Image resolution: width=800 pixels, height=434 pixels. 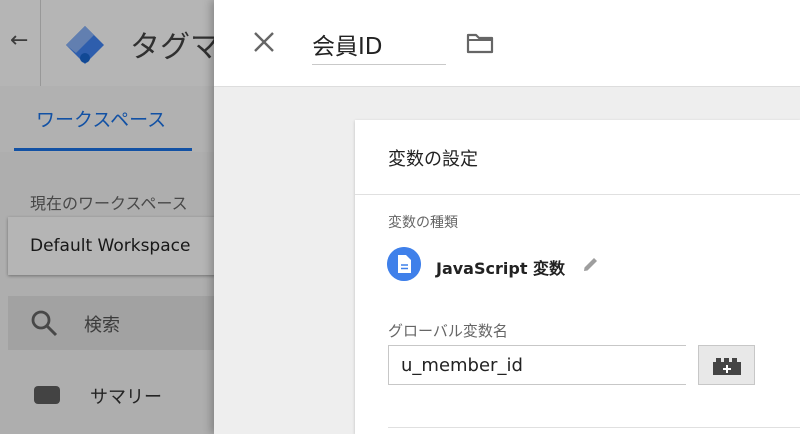 What do you see at coordinates (423, 223) in the screenshot?
I see `variable-type-caption: 変数の種類` at bounding box center [423, 223].